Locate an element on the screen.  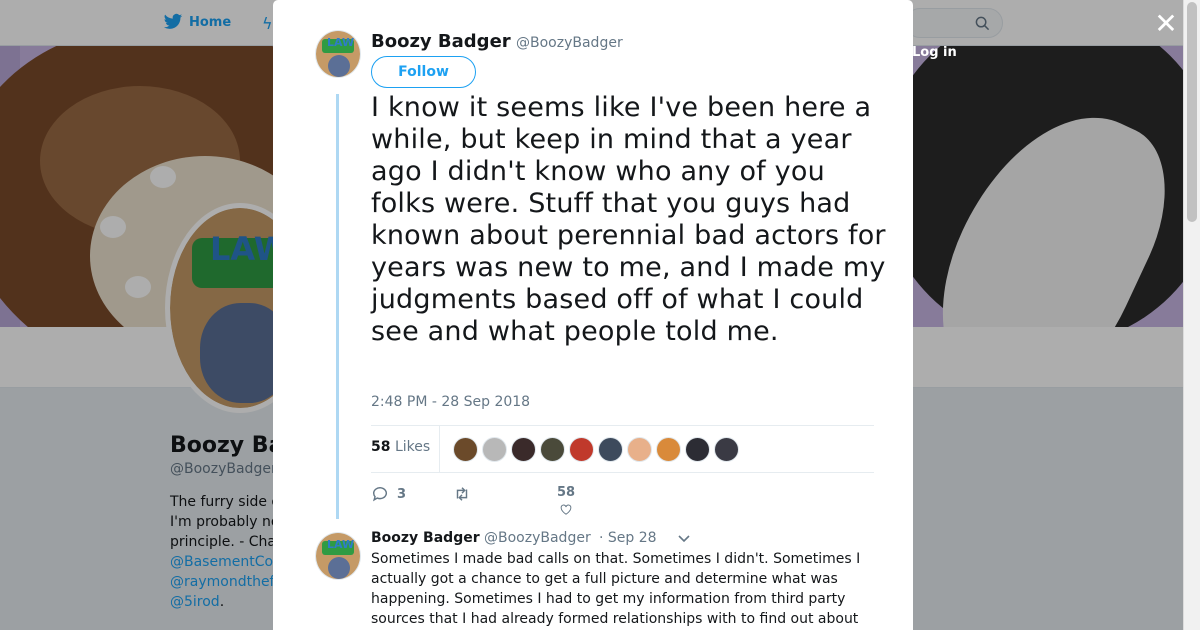
reply-author-handle: @BoozyBadger is located at coordinates (537, 538).